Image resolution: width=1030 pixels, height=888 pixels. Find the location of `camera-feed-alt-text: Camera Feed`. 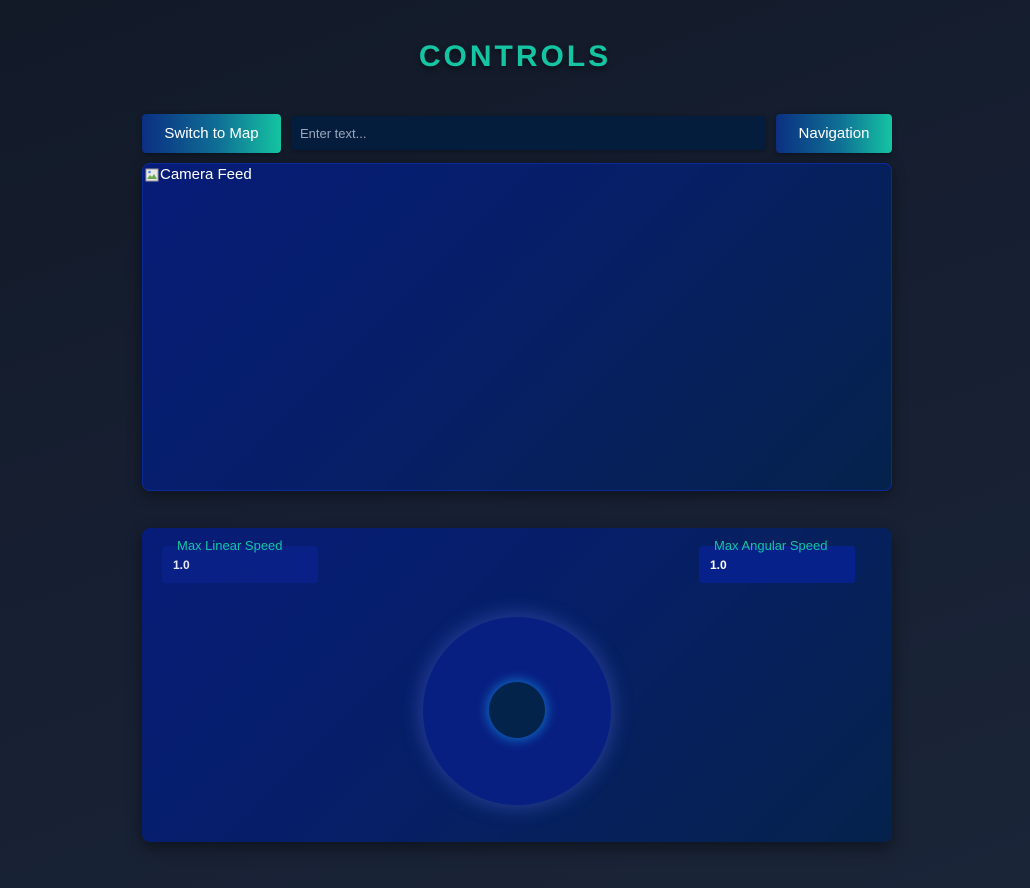

camera-feed-alt-text: Camera Feed is located at coordinates (206, 174).